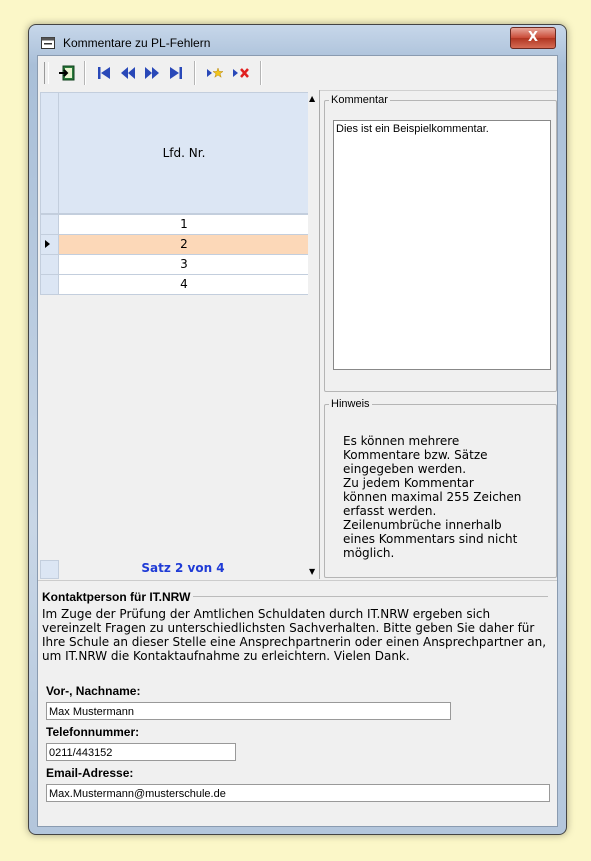 The height and width of the screenshot is (861, 591). Describe the element at coordinates (46, 73) in the screenshot. I see `toolbar-grip` at that location.